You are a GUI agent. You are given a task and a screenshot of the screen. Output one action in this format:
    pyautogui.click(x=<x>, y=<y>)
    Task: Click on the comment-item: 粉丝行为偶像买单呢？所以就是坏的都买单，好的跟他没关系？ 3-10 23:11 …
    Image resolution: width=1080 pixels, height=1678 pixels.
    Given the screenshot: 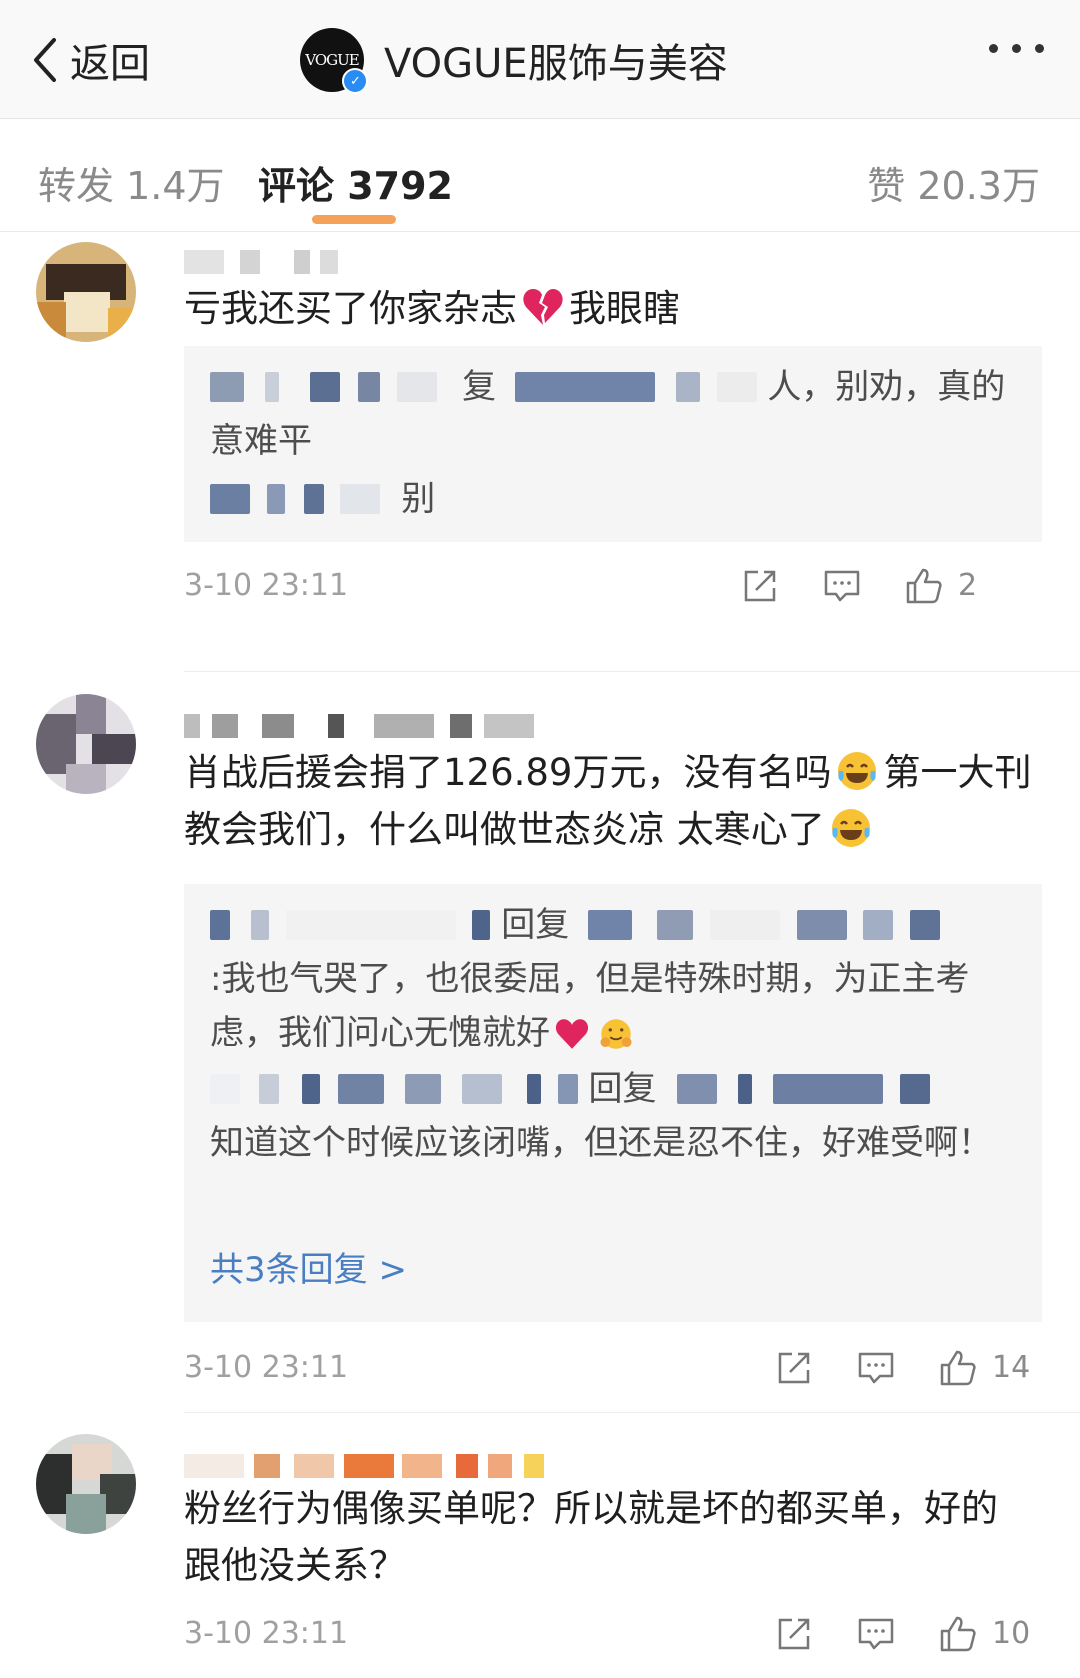 What is the action you would take?
    pyautogui.click(x=540, y=1553)
    